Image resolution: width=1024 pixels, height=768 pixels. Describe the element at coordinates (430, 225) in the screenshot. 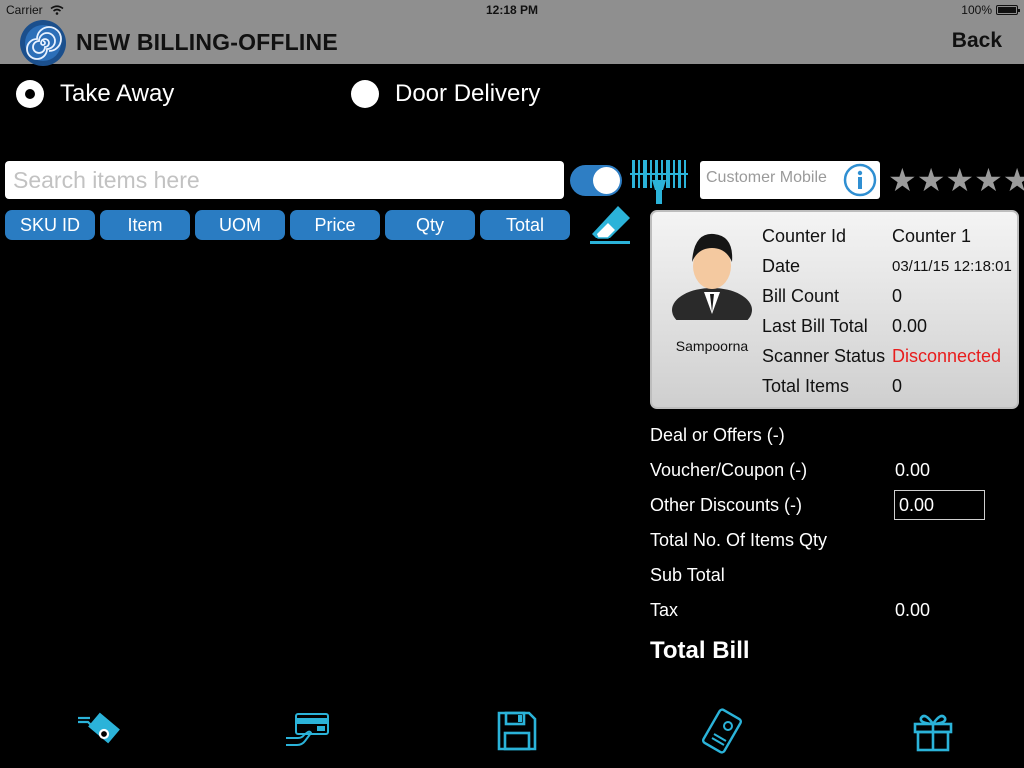

I see `column-qty: Qty` at that location.